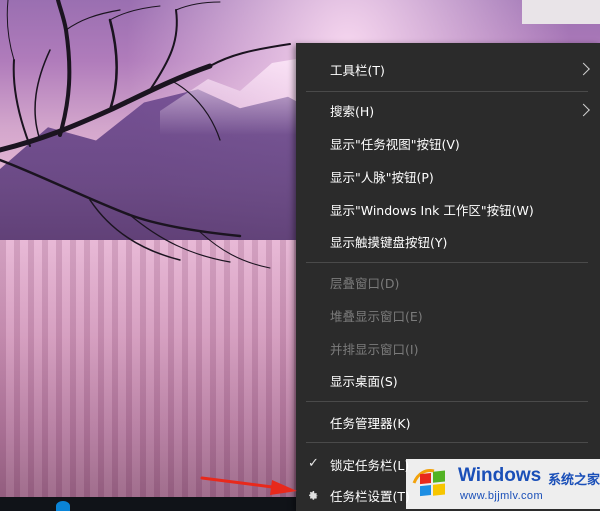 This screenshot has width=600, height=511. Describe the element at coordinates (432, 210) in the screenshot. I see `menu-item-label: 显示"Windows Ink 工作区"按钮(W)` at that location.